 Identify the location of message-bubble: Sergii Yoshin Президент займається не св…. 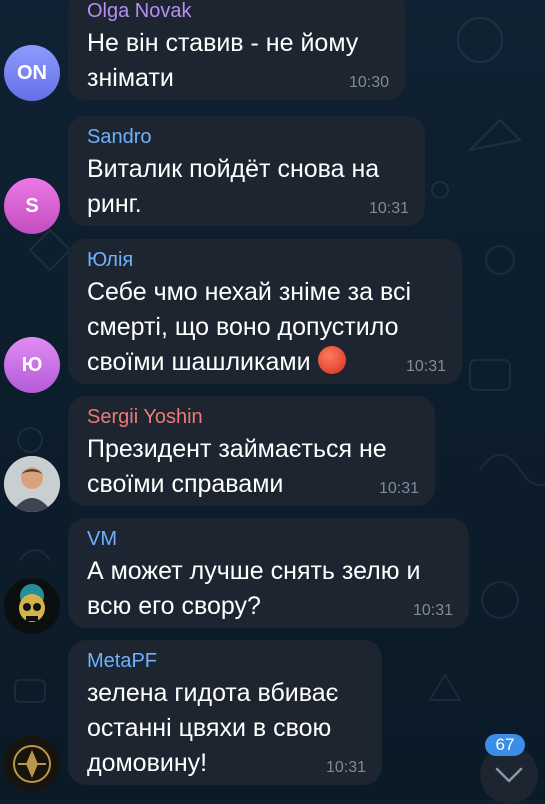
(251, 451).